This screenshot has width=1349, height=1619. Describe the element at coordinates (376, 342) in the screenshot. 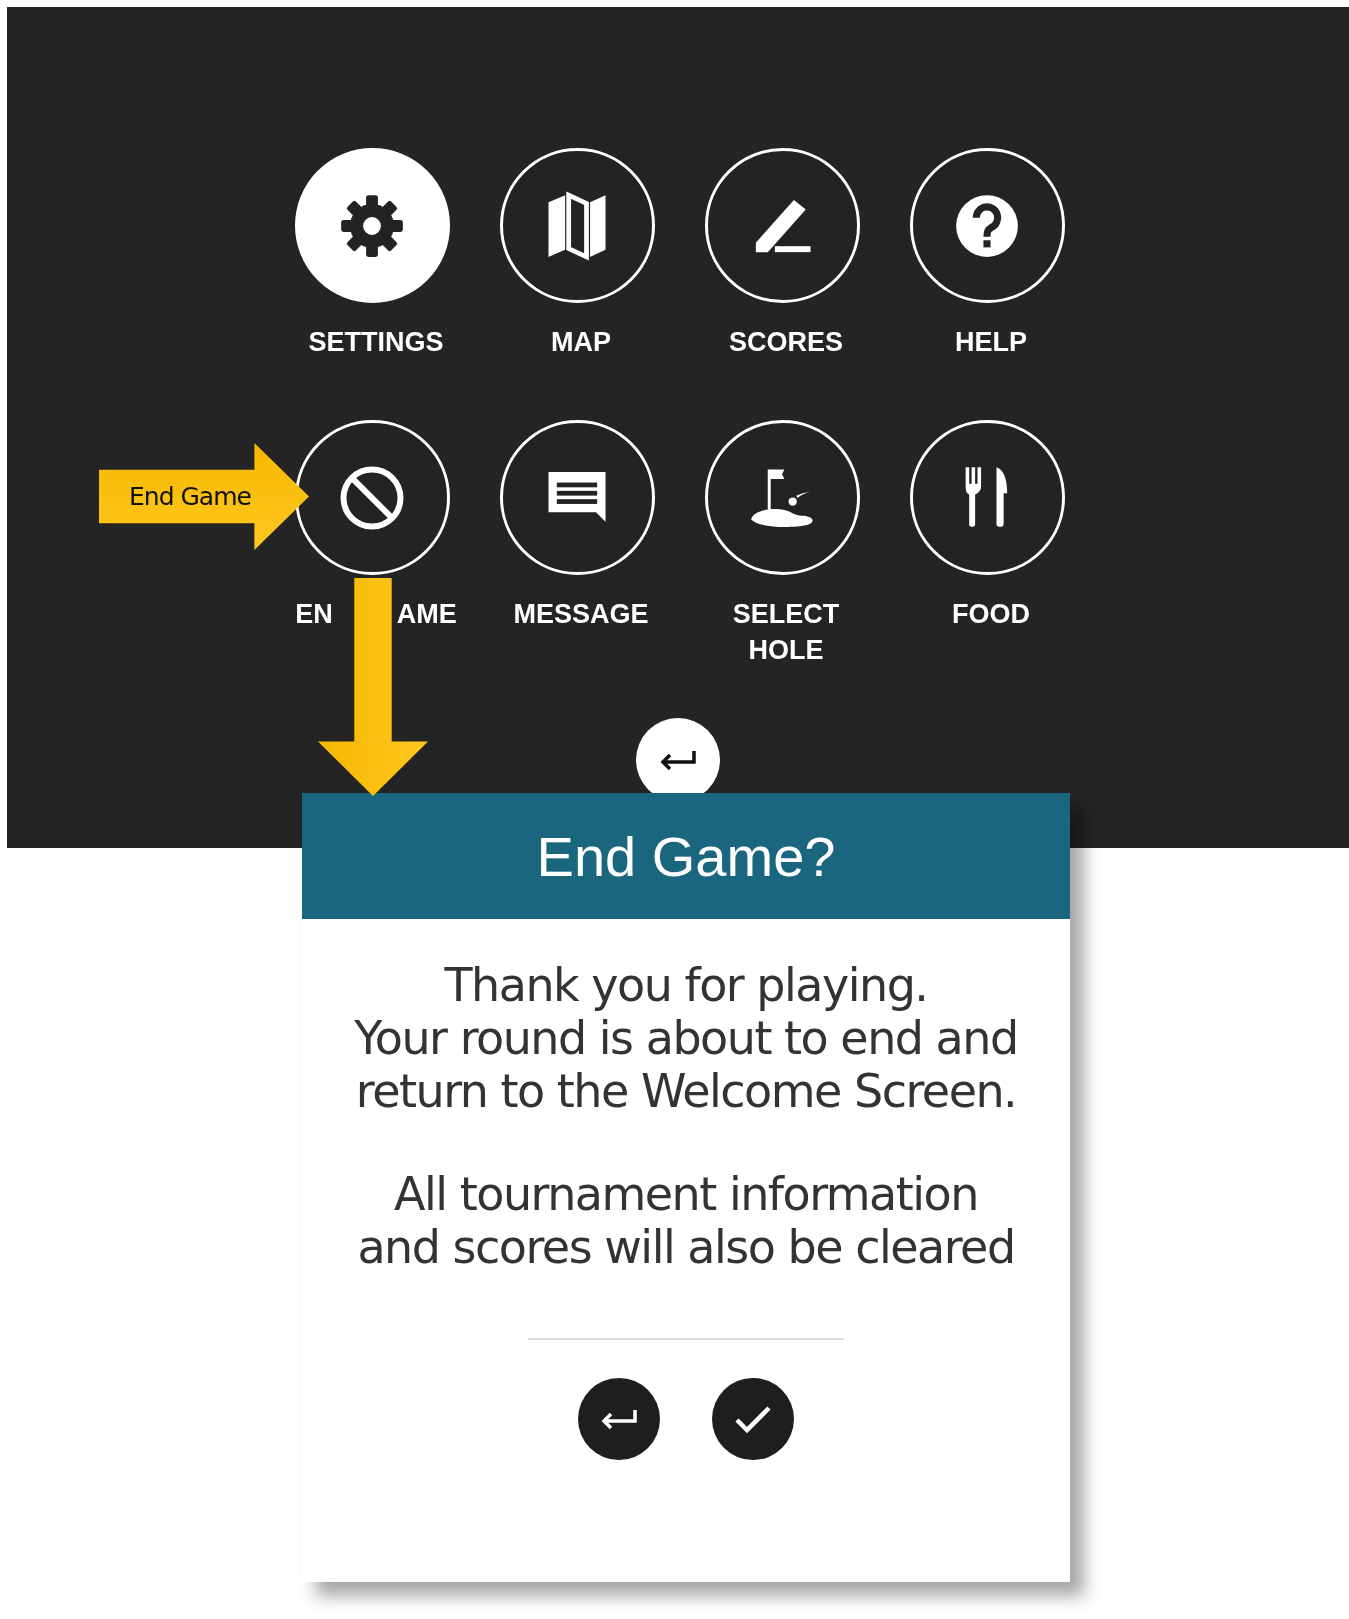

I see `menu-label: SETTINGS` at that location.